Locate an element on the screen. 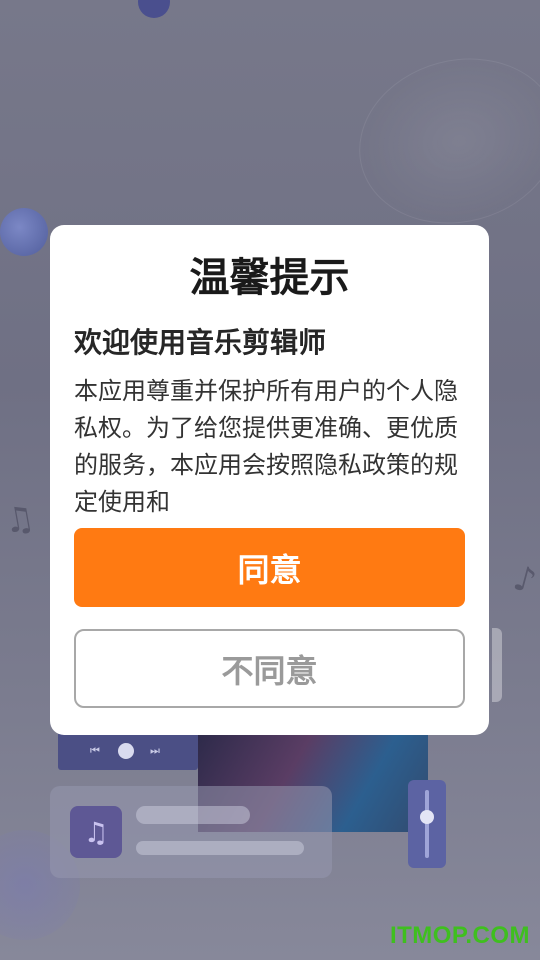 The height and width of the screenshot is (960, 540). mini-player: ⏮ ⏭ is located at coordinates (128, 751).